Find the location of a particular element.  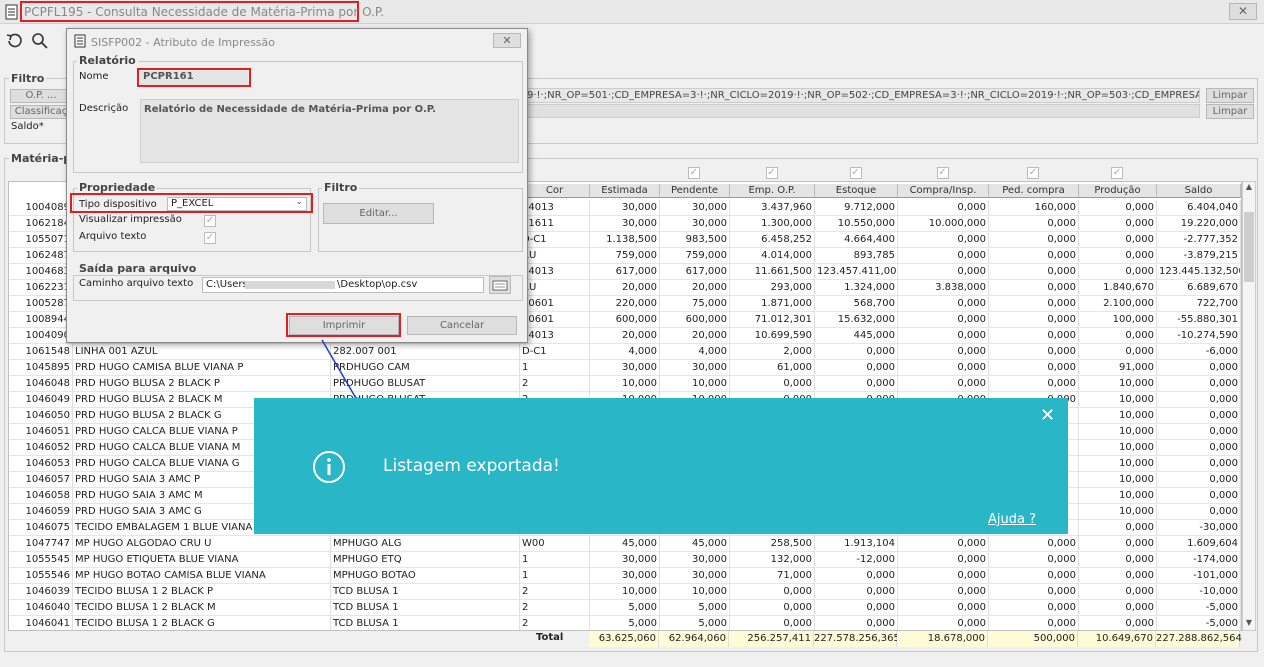

arquivo-texto-checkbox: ✓ is located at coordinates (210, 238).